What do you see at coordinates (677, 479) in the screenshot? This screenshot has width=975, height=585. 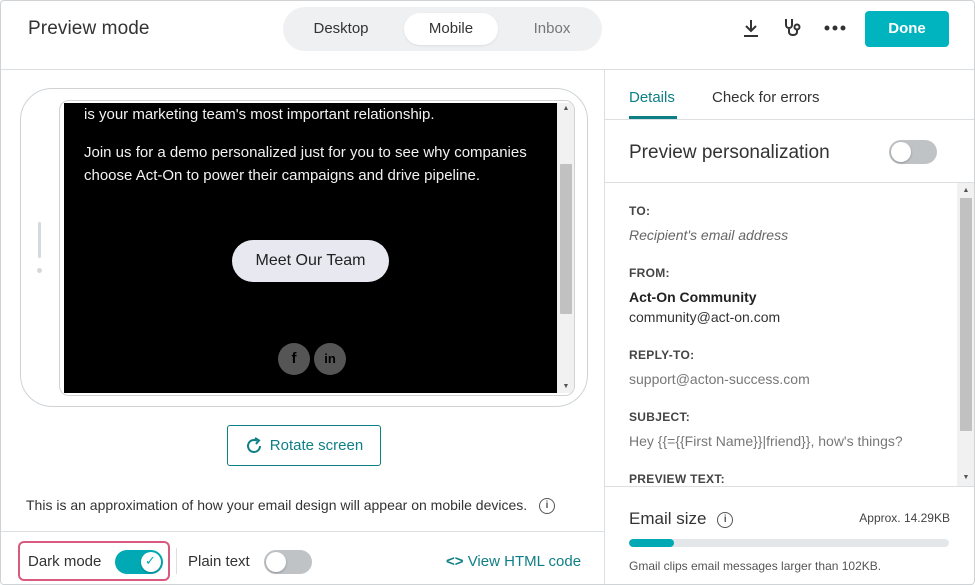 I see `preview-text-label: PREVIEW TEXT:` at bounding box center [677, 479].